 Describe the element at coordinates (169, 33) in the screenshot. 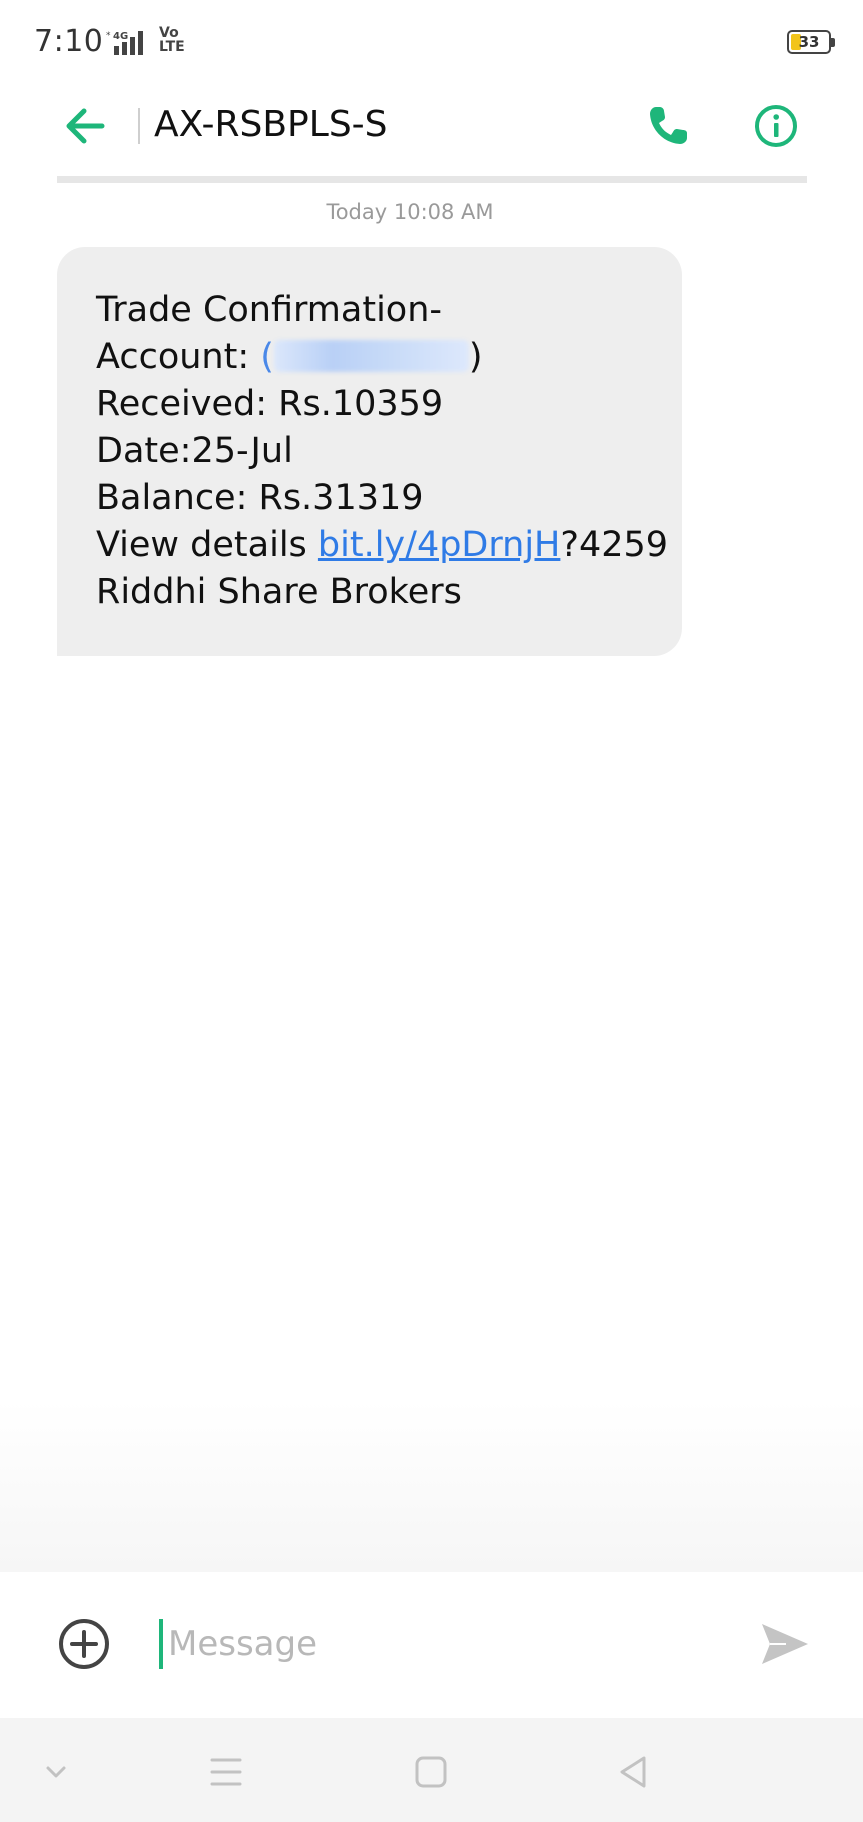

I see `volte-top-label: Vo` at that location.